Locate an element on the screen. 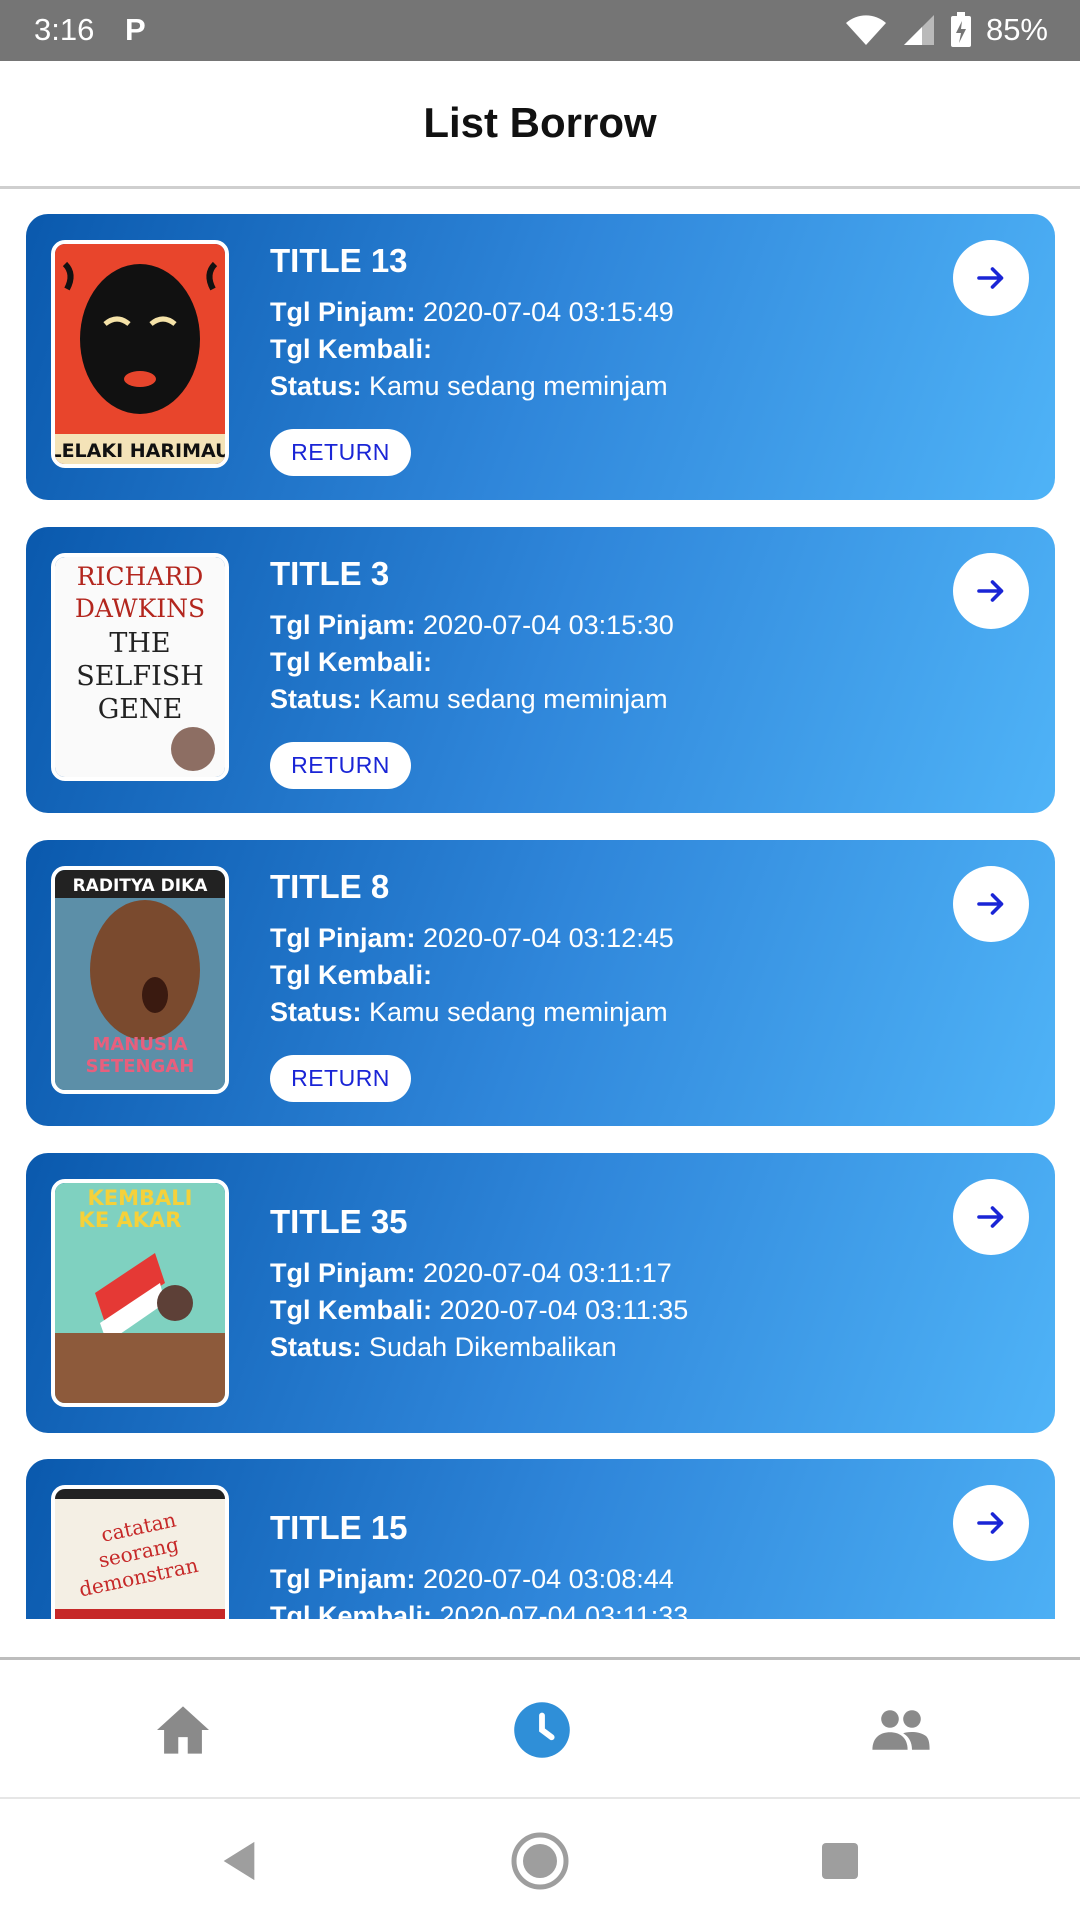 The height and width of the screenshot is (1922, 1080). svg-text: RICHARD is located at coordinates (140, 576).